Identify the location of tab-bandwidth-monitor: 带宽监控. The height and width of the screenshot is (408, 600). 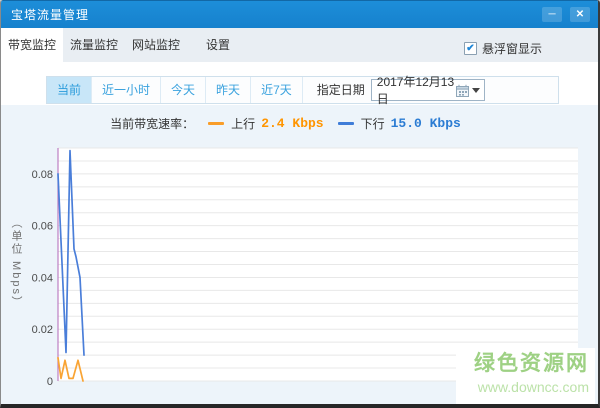
(32, 45).